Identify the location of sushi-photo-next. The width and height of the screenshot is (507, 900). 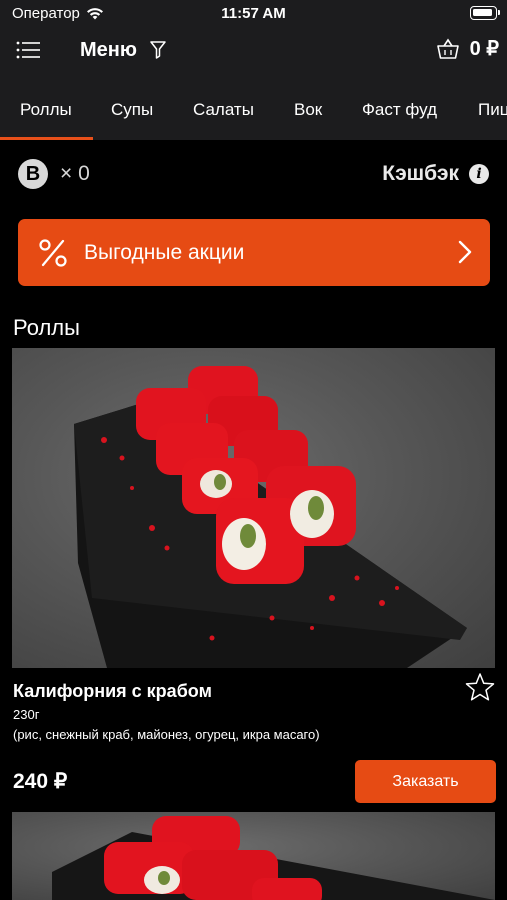
(273, 858).